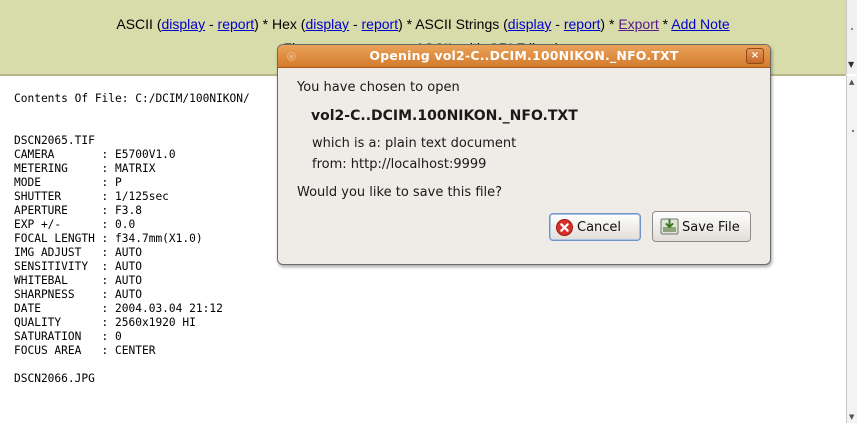 The width and height of the screenshot is (857, 423). I want to click on save-file-label: Save File, so click(711, 227).